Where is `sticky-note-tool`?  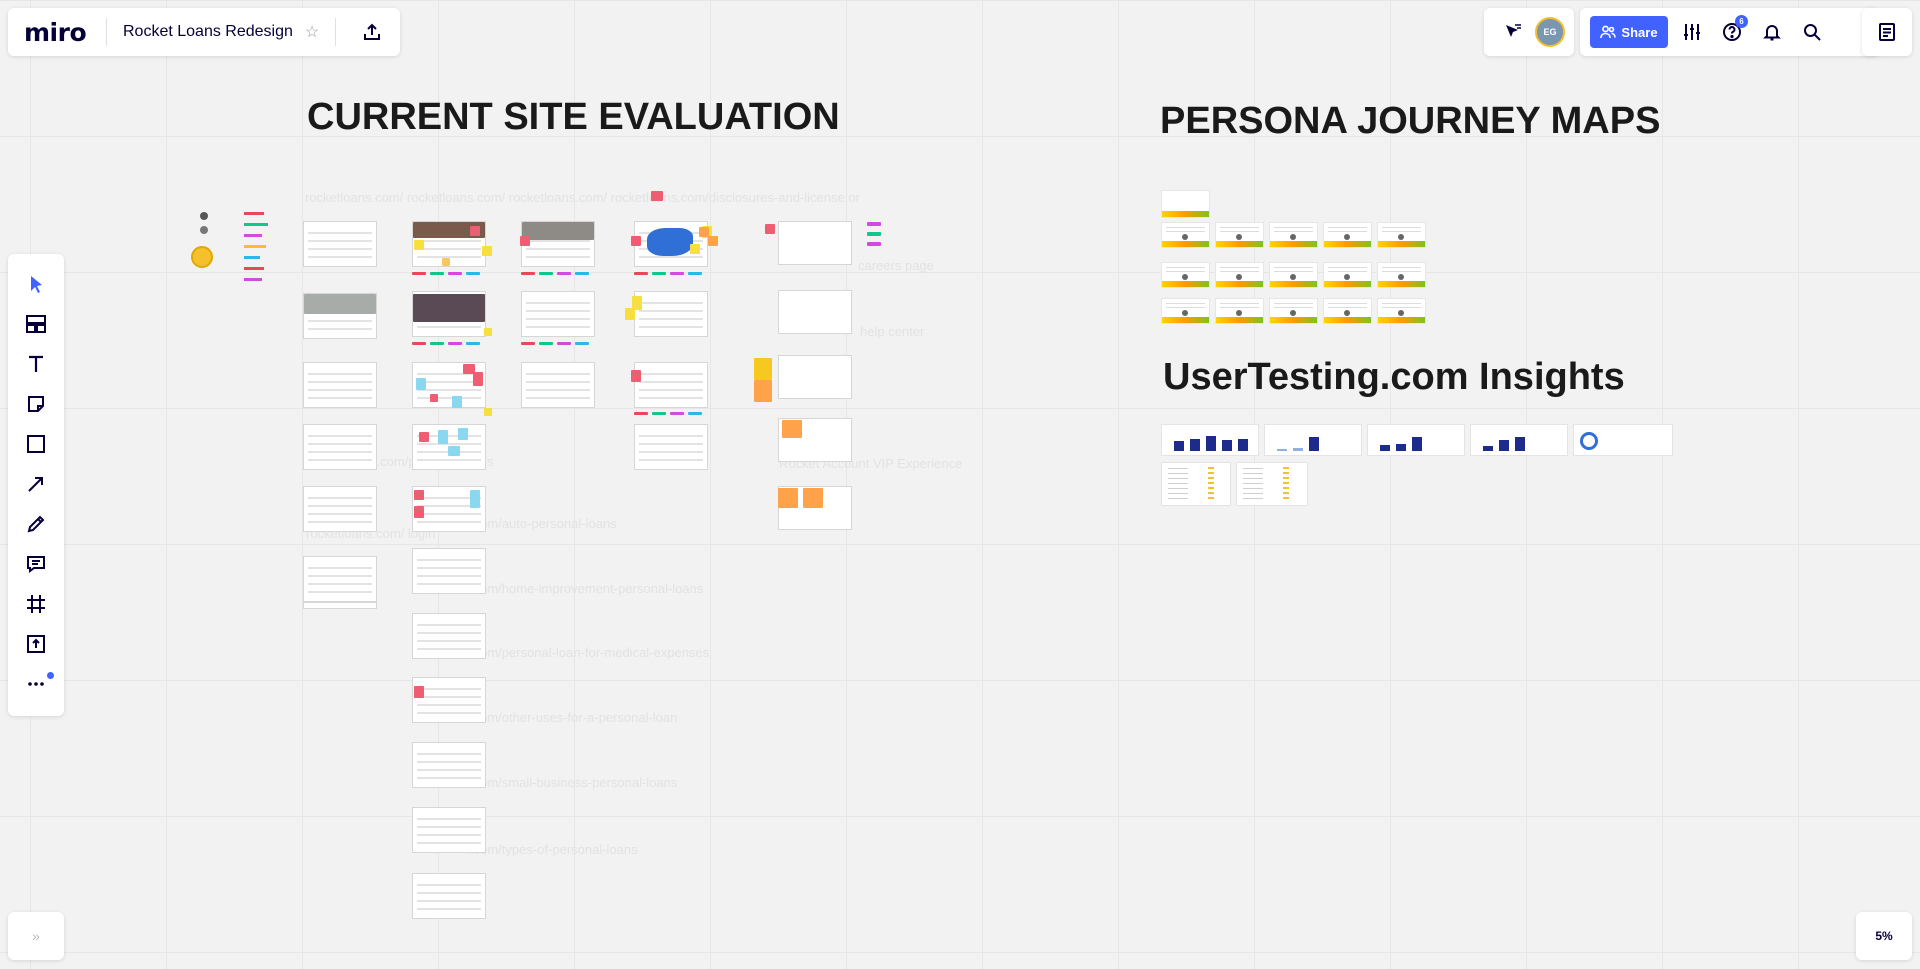
sticky-note-tool is located at coordinates (36, 404).